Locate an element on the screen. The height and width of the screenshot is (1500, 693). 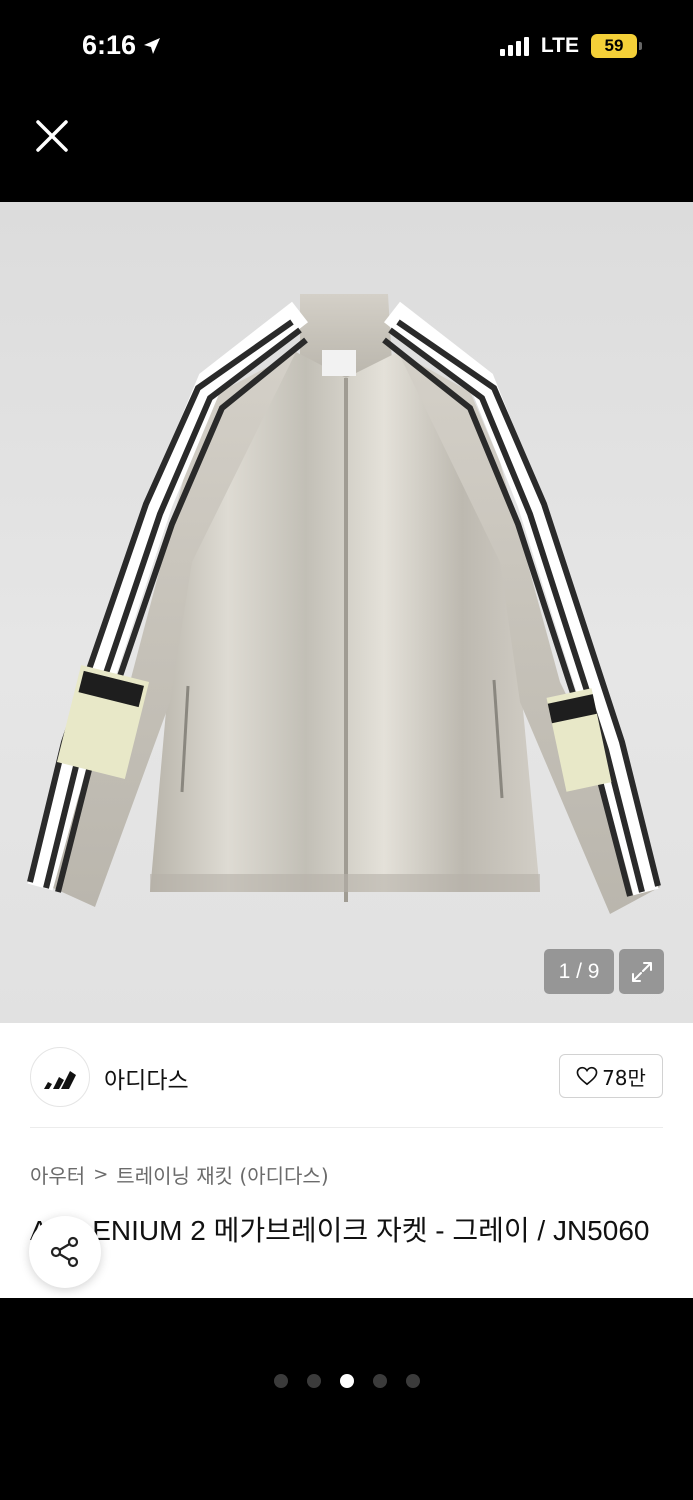
brand-logo is located at coordinates (60, 1077).